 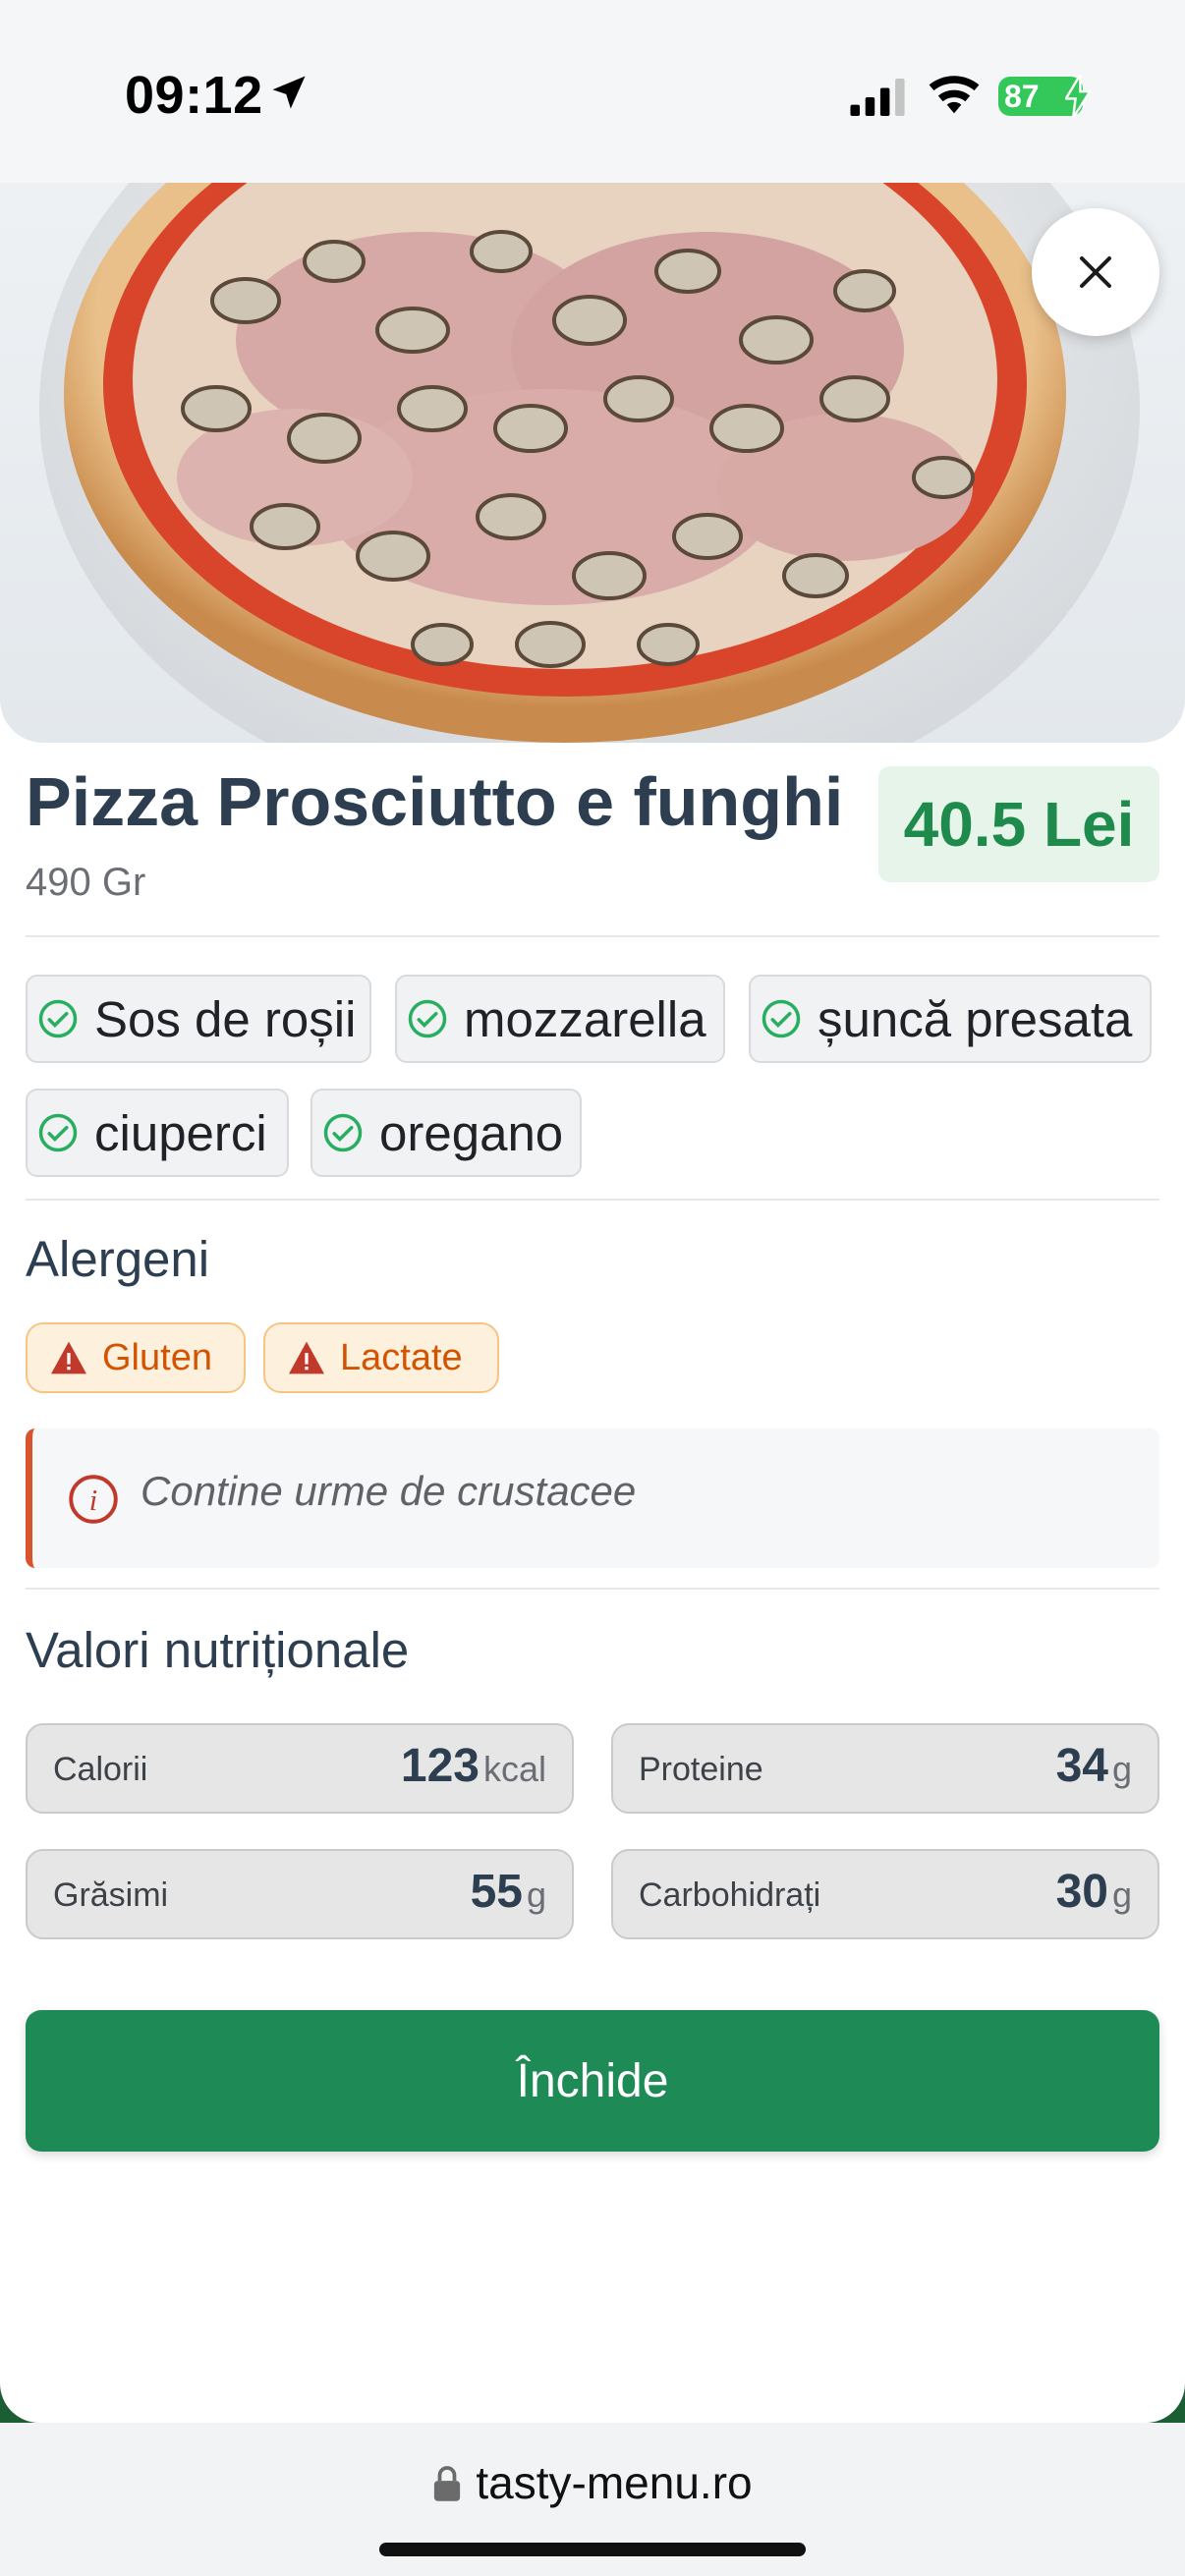 What do you see at coordinates (448, 2483) in the screenshot?
I see `lock-icon` at bounding box center [448, 2483].